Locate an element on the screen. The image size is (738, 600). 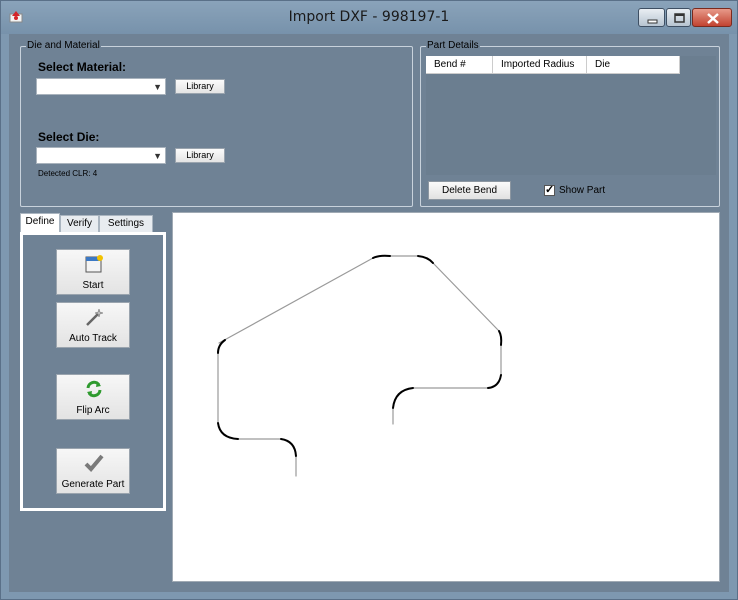
select-die-label: Select Die: is located at coordinates (69, 137).